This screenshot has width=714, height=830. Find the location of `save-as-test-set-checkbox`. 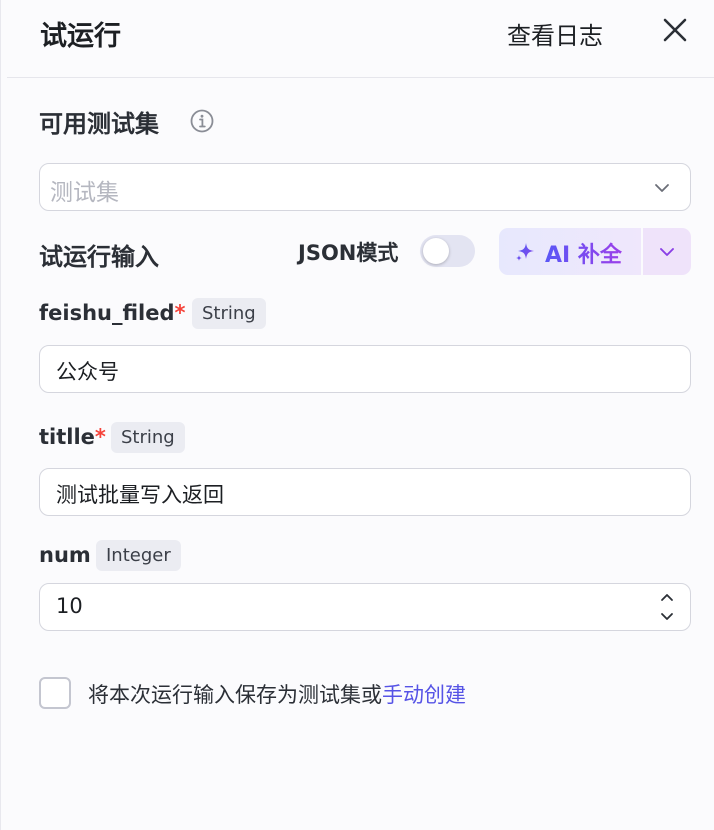

save-as-test-set-checkbox is located at coordinates (55, 693).